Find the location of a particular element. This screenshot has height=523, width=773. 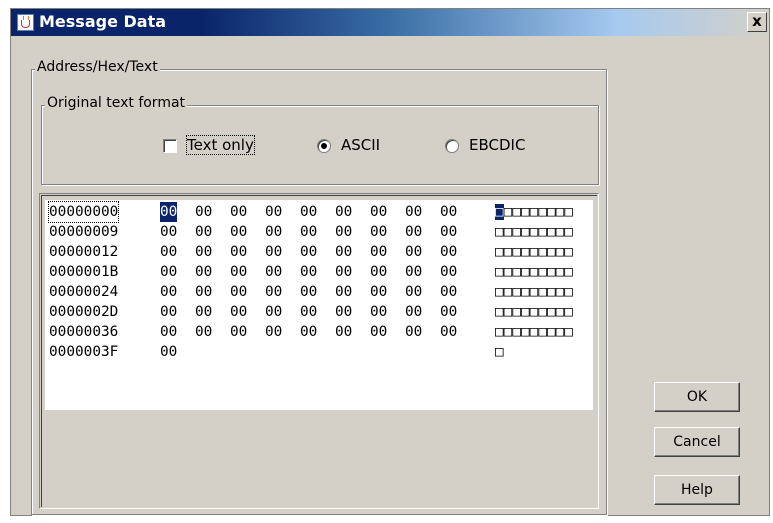

hex-row: 00000024 00 00 00 00 00 00 00 00 00 □□□□□□□□□ is located at coordinates (319, 292).